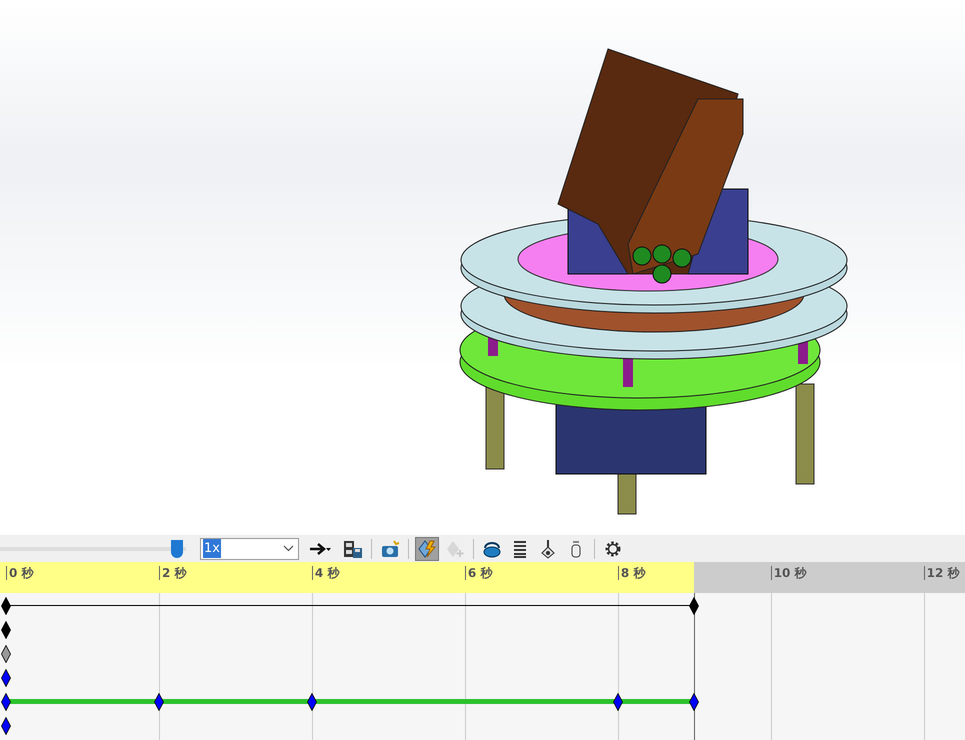 This screenshot has width=965, height=740. I want to click on lightning-diamond-button, so click(427, 548).